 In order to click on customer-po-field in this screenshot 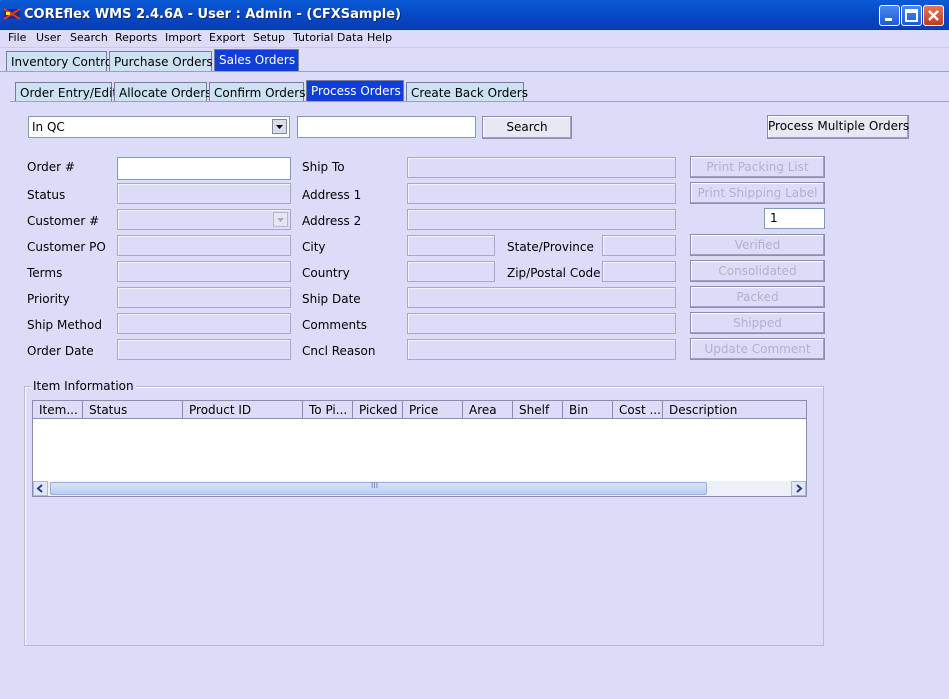, I will do `click(204, 245)`.